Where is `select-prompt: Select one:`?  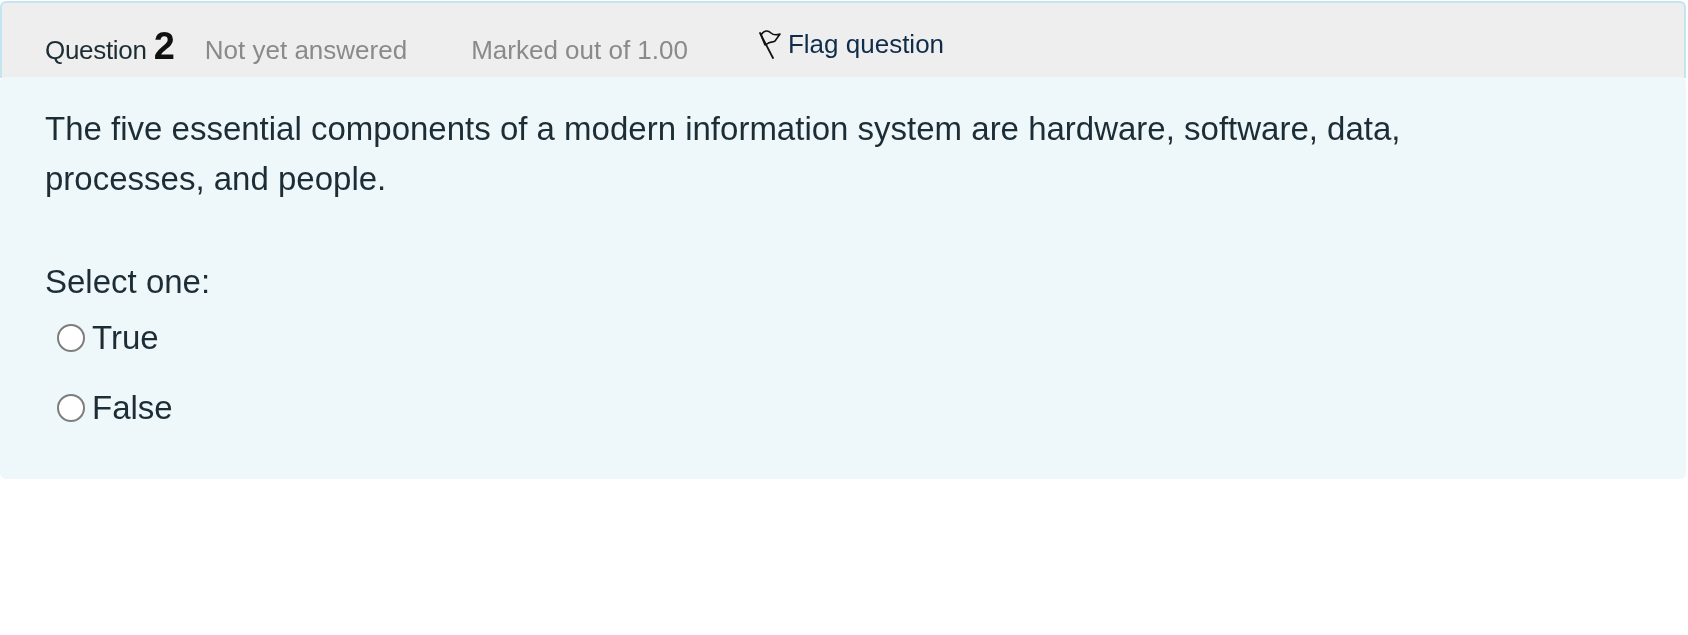
select-prompt: Select one: is located at coordinates (128, 282).